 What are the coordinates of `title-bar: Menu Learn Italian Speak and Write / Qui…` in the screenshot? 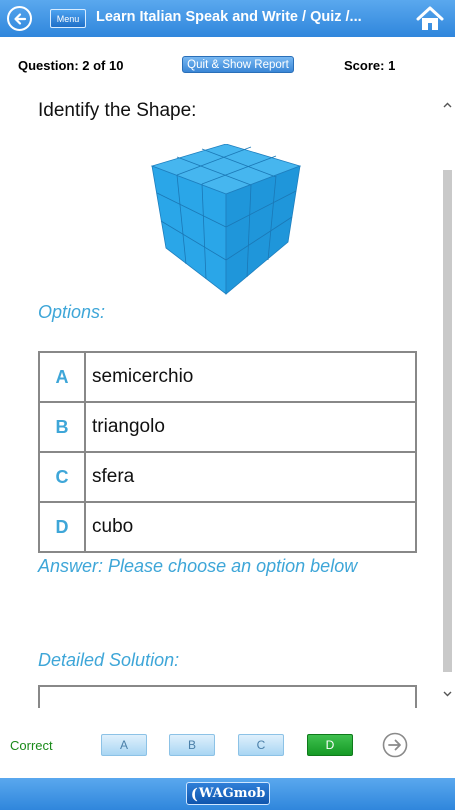 It's located at (227, 18).